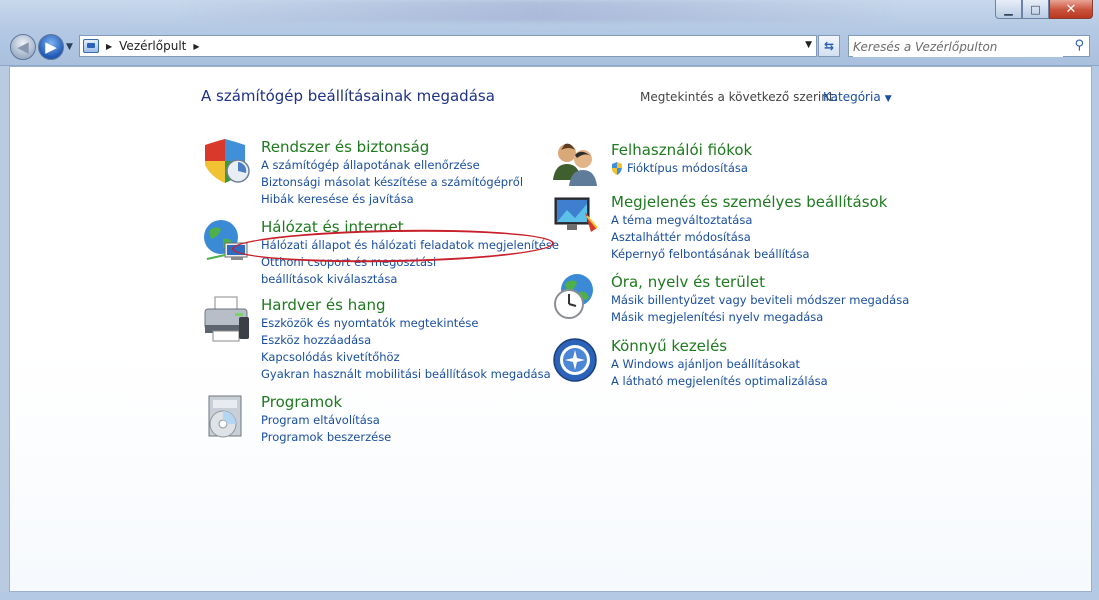 This screenshot has width=1099, height=600. Describe the element at coordinates (575, 164) in the screenshot. I see `users-icon` at that location.